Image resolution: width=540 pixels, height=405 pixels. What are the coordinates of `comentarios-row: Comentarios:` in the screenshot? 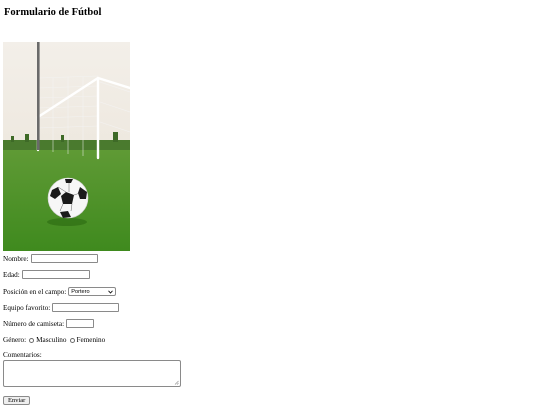 It's located at (22, 355).